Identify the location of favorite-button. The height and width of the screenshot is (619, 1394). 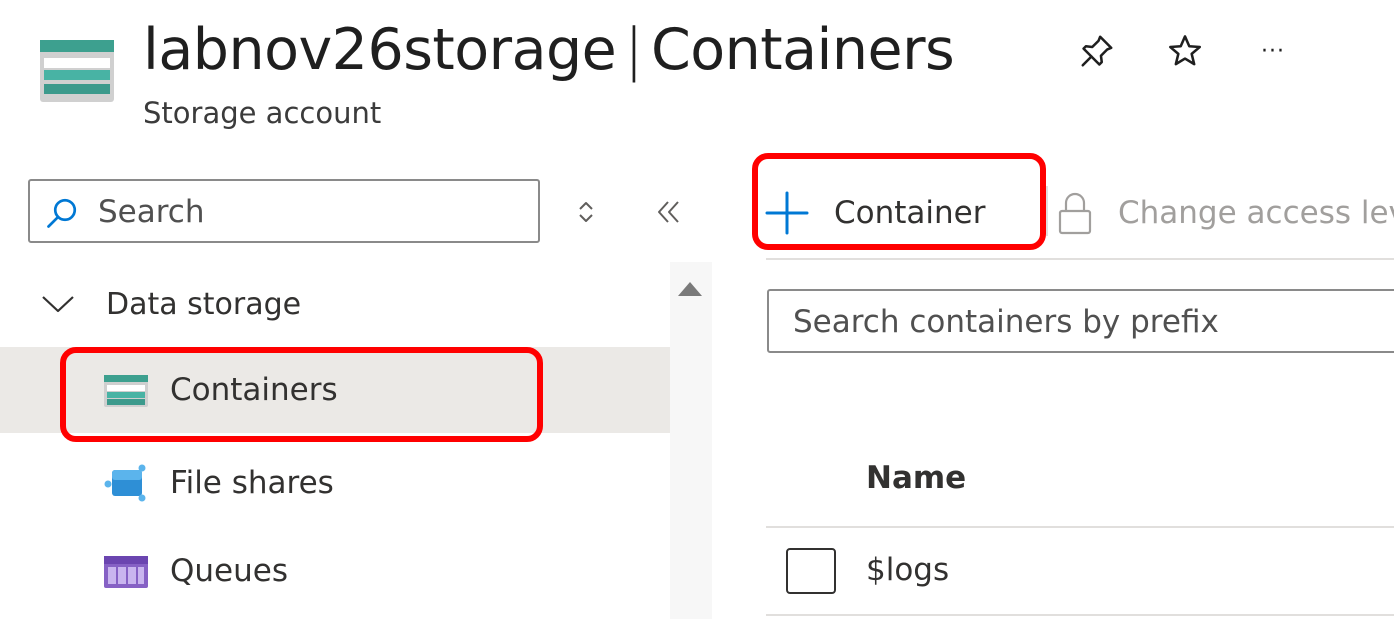
(1185, 51).